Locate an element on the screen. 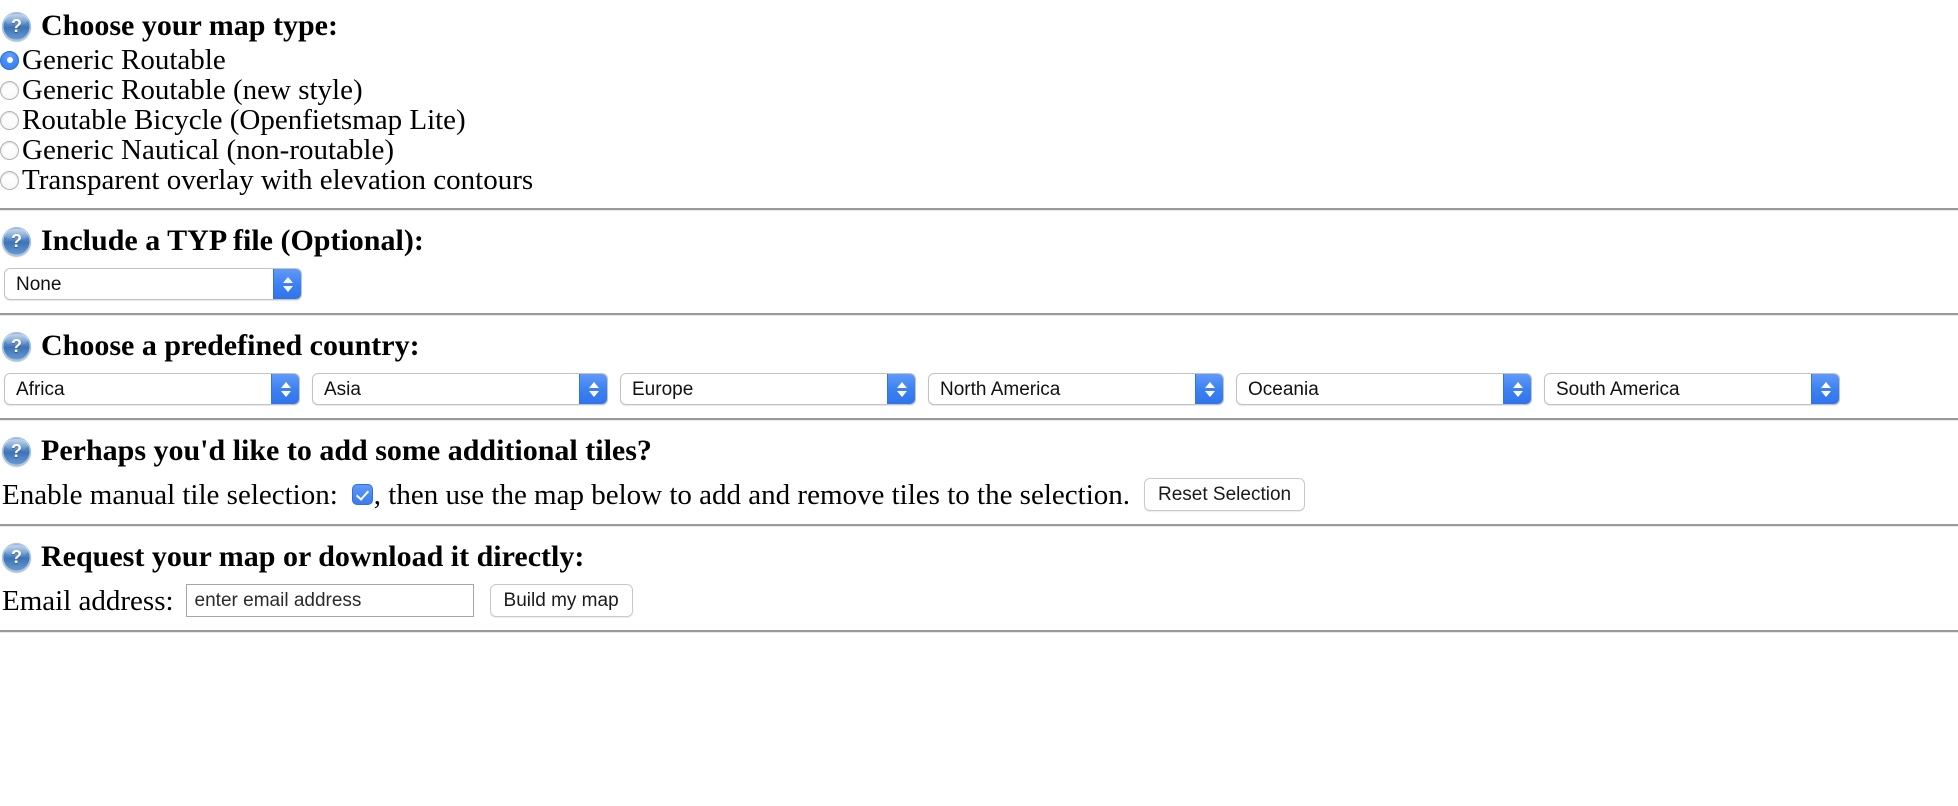 Image resolution: width=1958 pixels, height=806 pixels. reset-selection-button: Reset Selection is located at coordinates (1225, 494).